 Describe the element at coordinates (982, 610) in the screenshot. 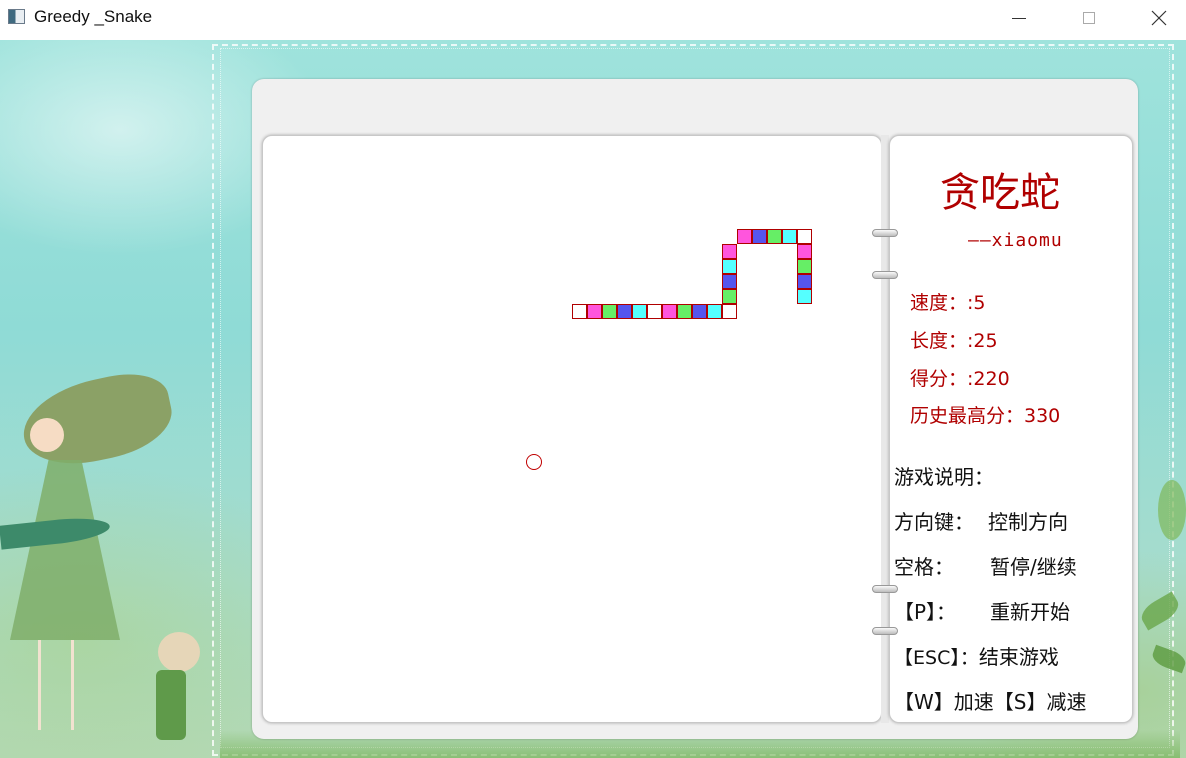

I see `instruction-row: 【P】： 重新开始` at that location.